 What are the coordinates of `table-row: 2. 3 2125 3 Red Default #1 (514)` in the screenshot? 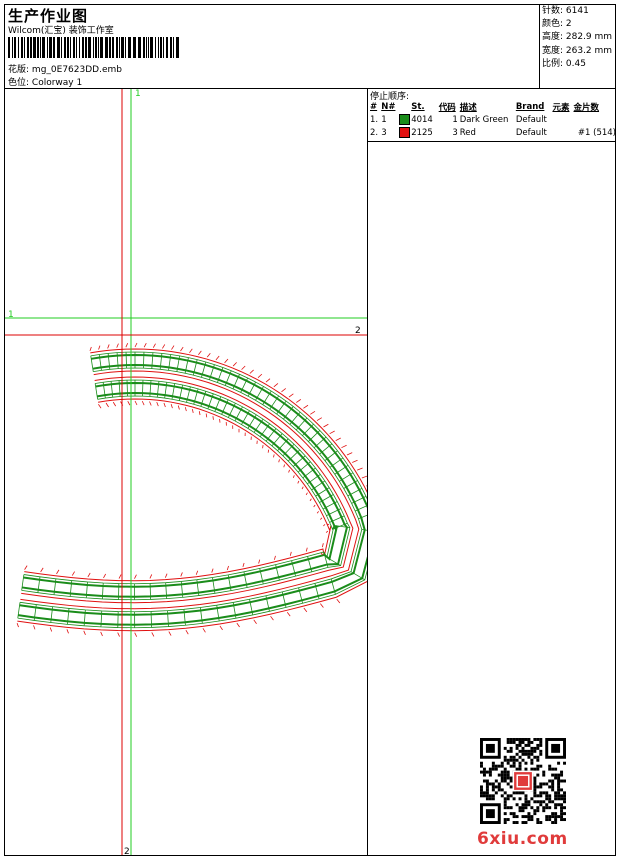 It's located at (492, 132).